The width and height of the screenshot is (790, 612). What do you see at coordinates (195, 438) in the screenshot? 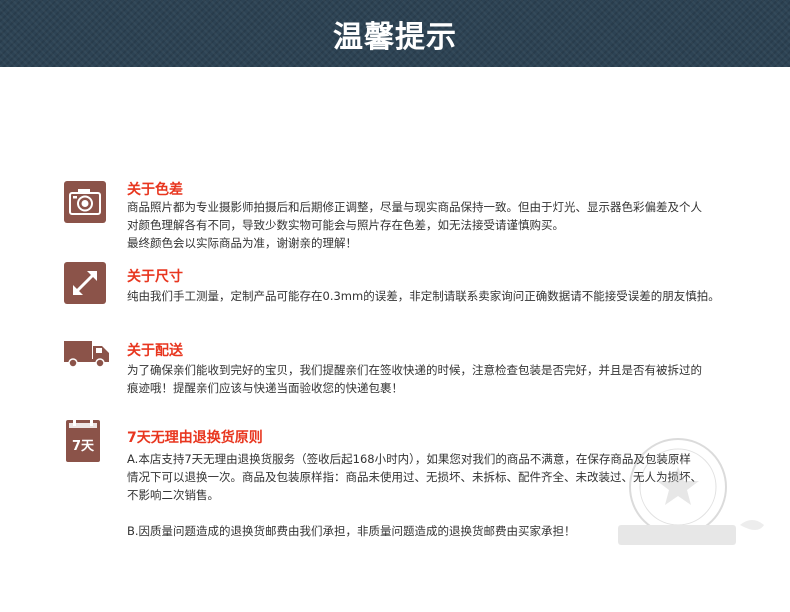
I see `section-title: 7天无理由退换货原则` at bounding box center [195, 438].